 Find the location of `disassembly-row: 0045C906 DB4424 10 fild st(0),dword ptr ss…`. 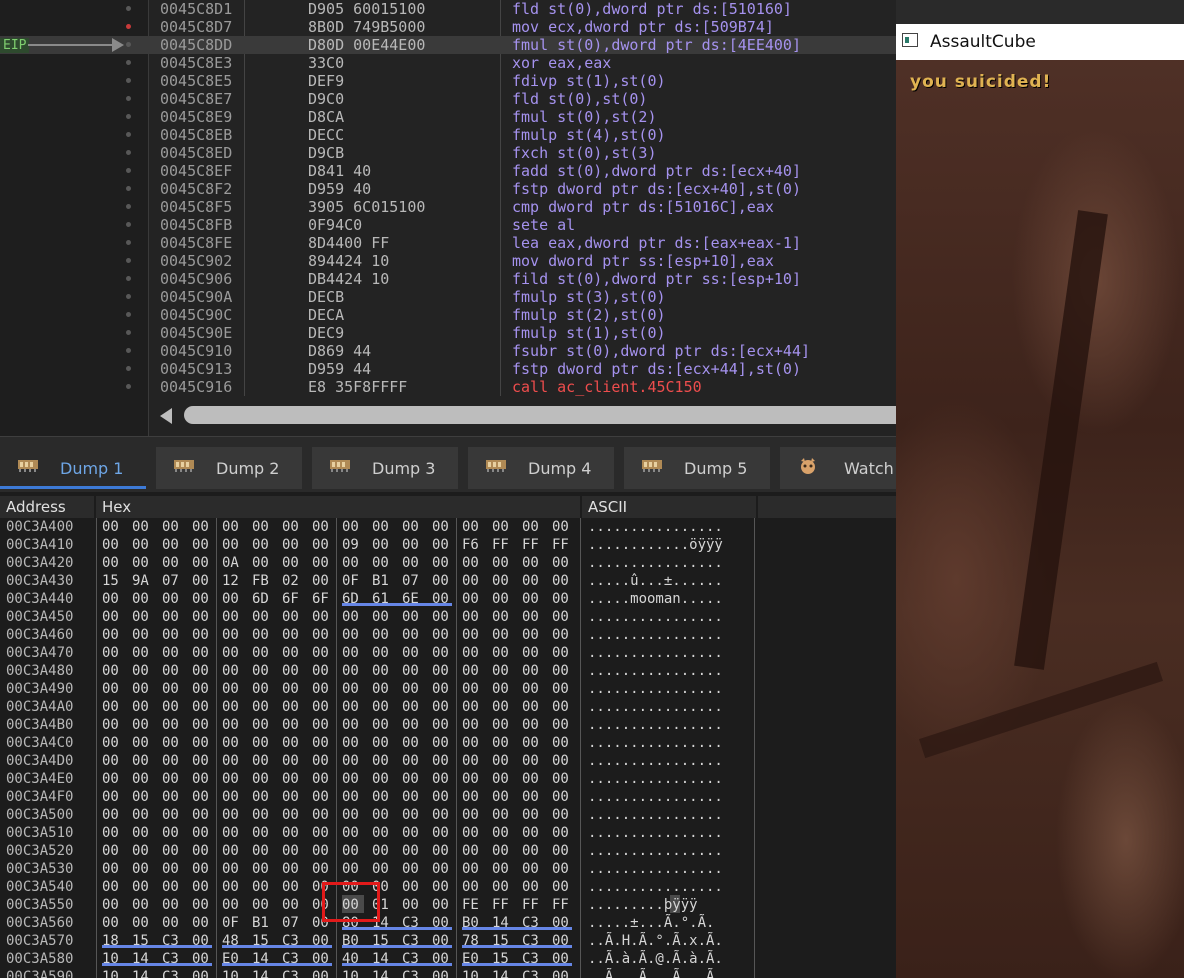

disassembly-row: 0045C906 DB4424 10 fild st(0),dword ptr ss… is located at coordinates (448, 279).